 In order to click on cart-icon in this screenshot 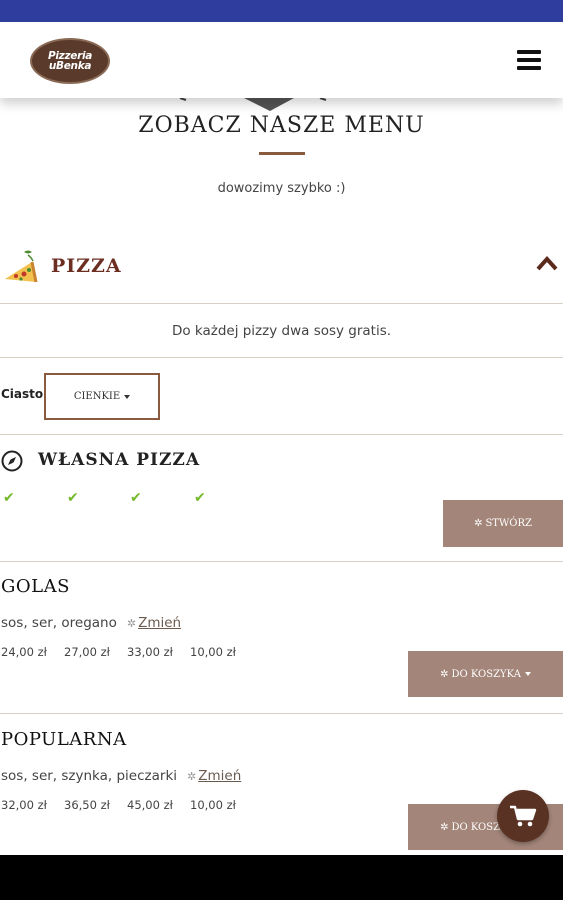, I will do `click(523, 816)`.